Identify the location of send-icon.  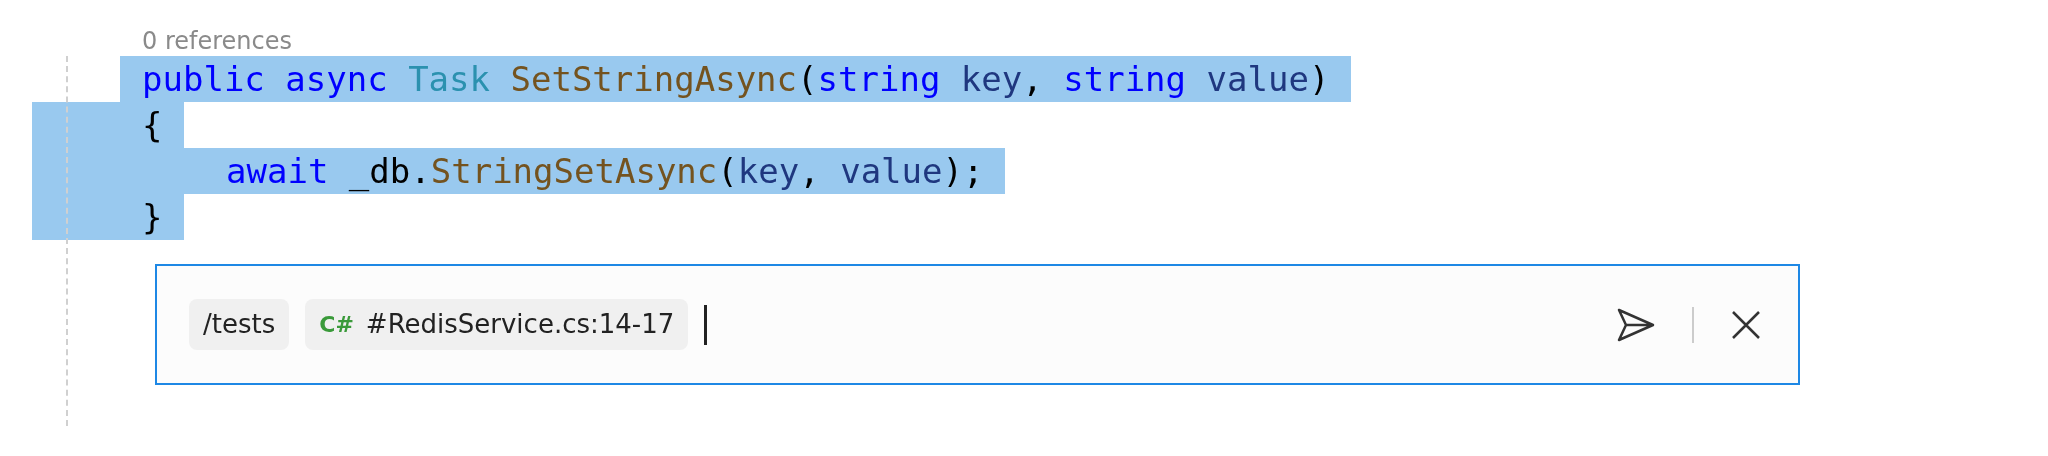
(1636, 324).